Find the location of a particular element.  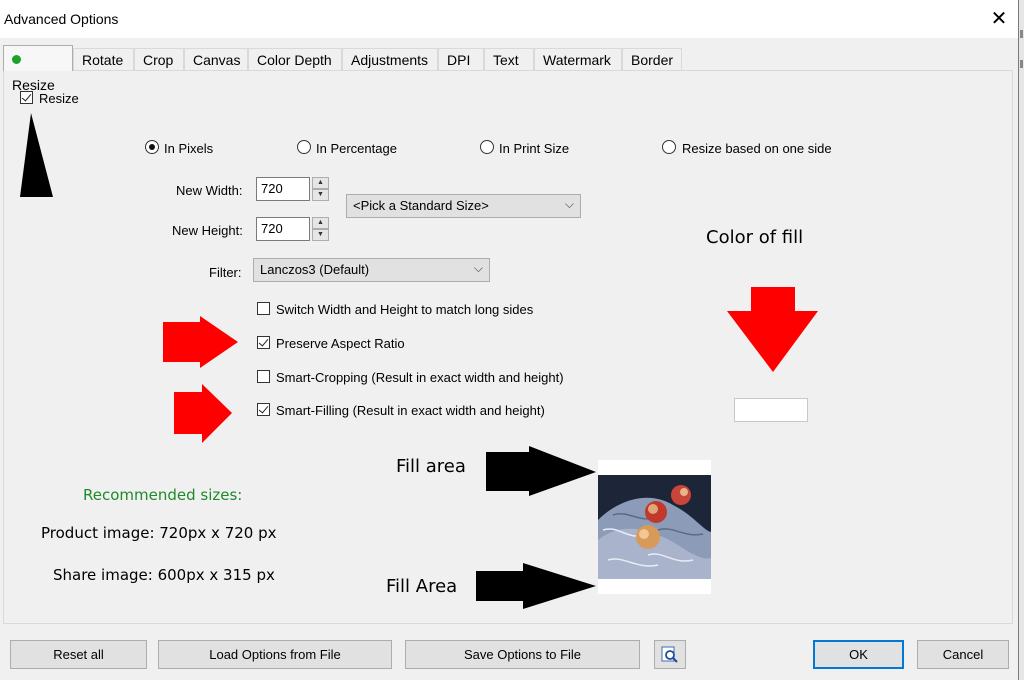

red-arrow-smart-fill is located at coordinates (203, 413).